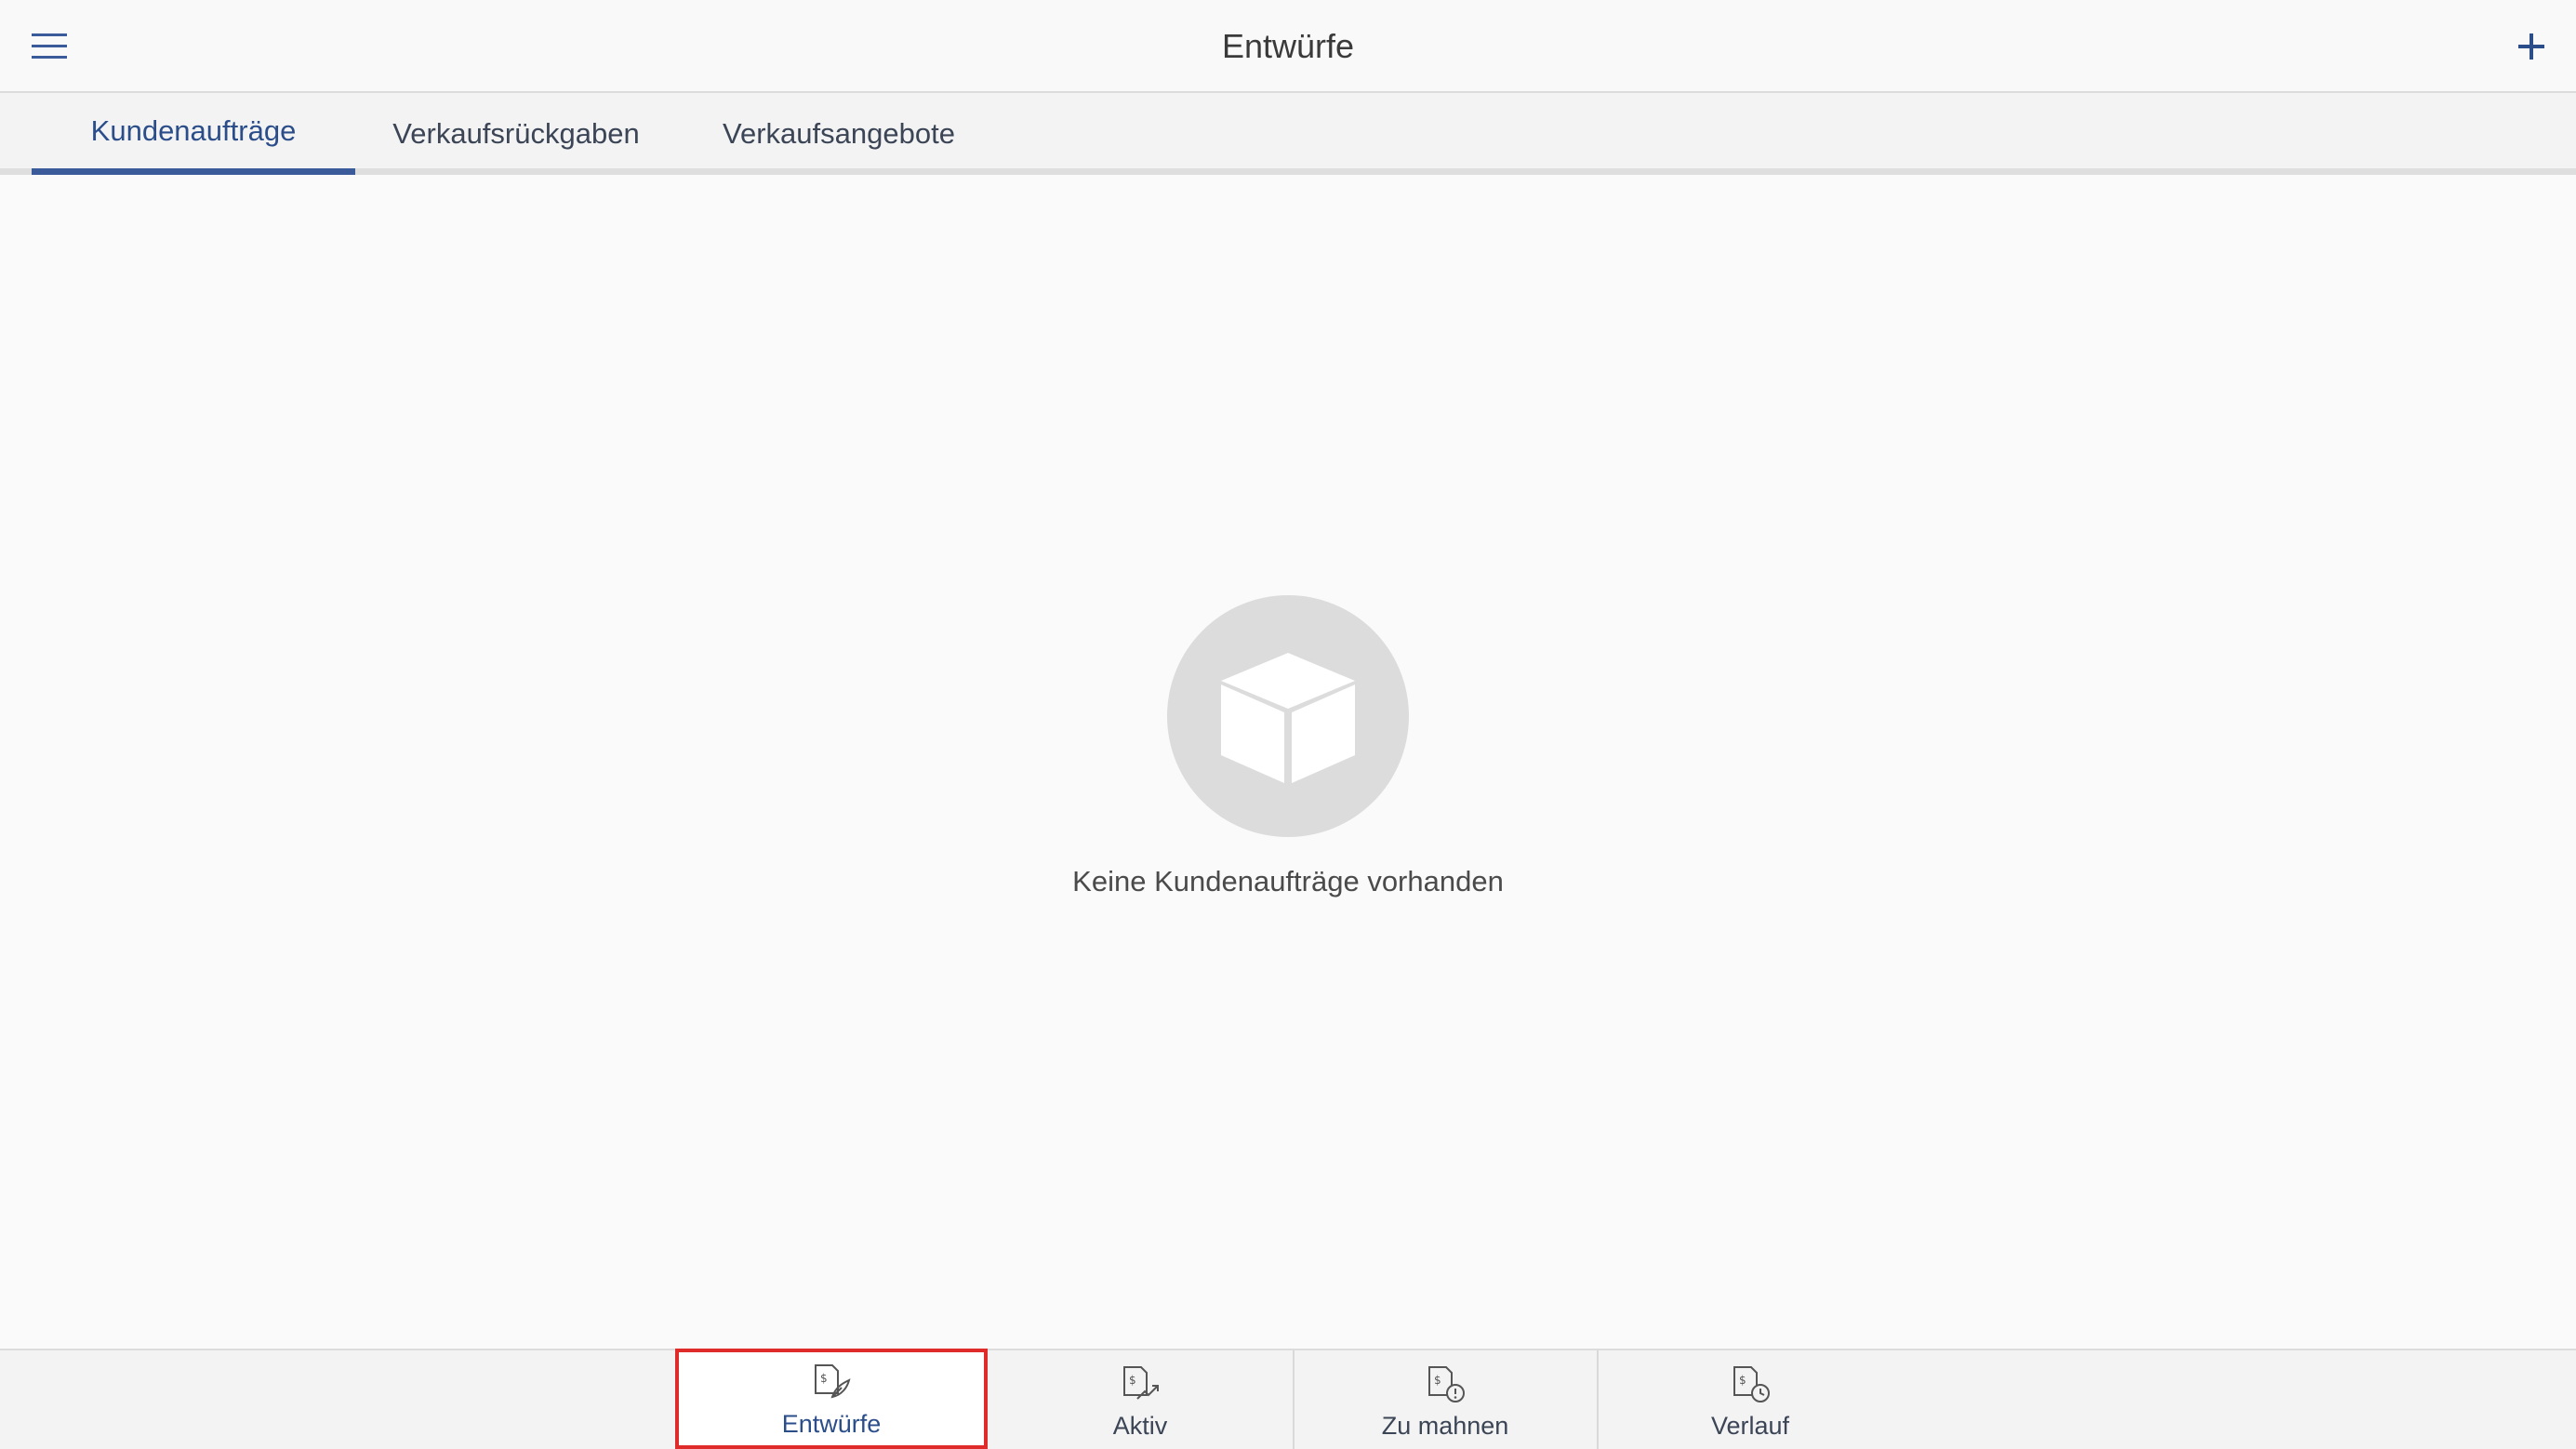 The image size is (2576, 1449). I want to click on nav-item-label: Aktiv, so click(1140, 1426).